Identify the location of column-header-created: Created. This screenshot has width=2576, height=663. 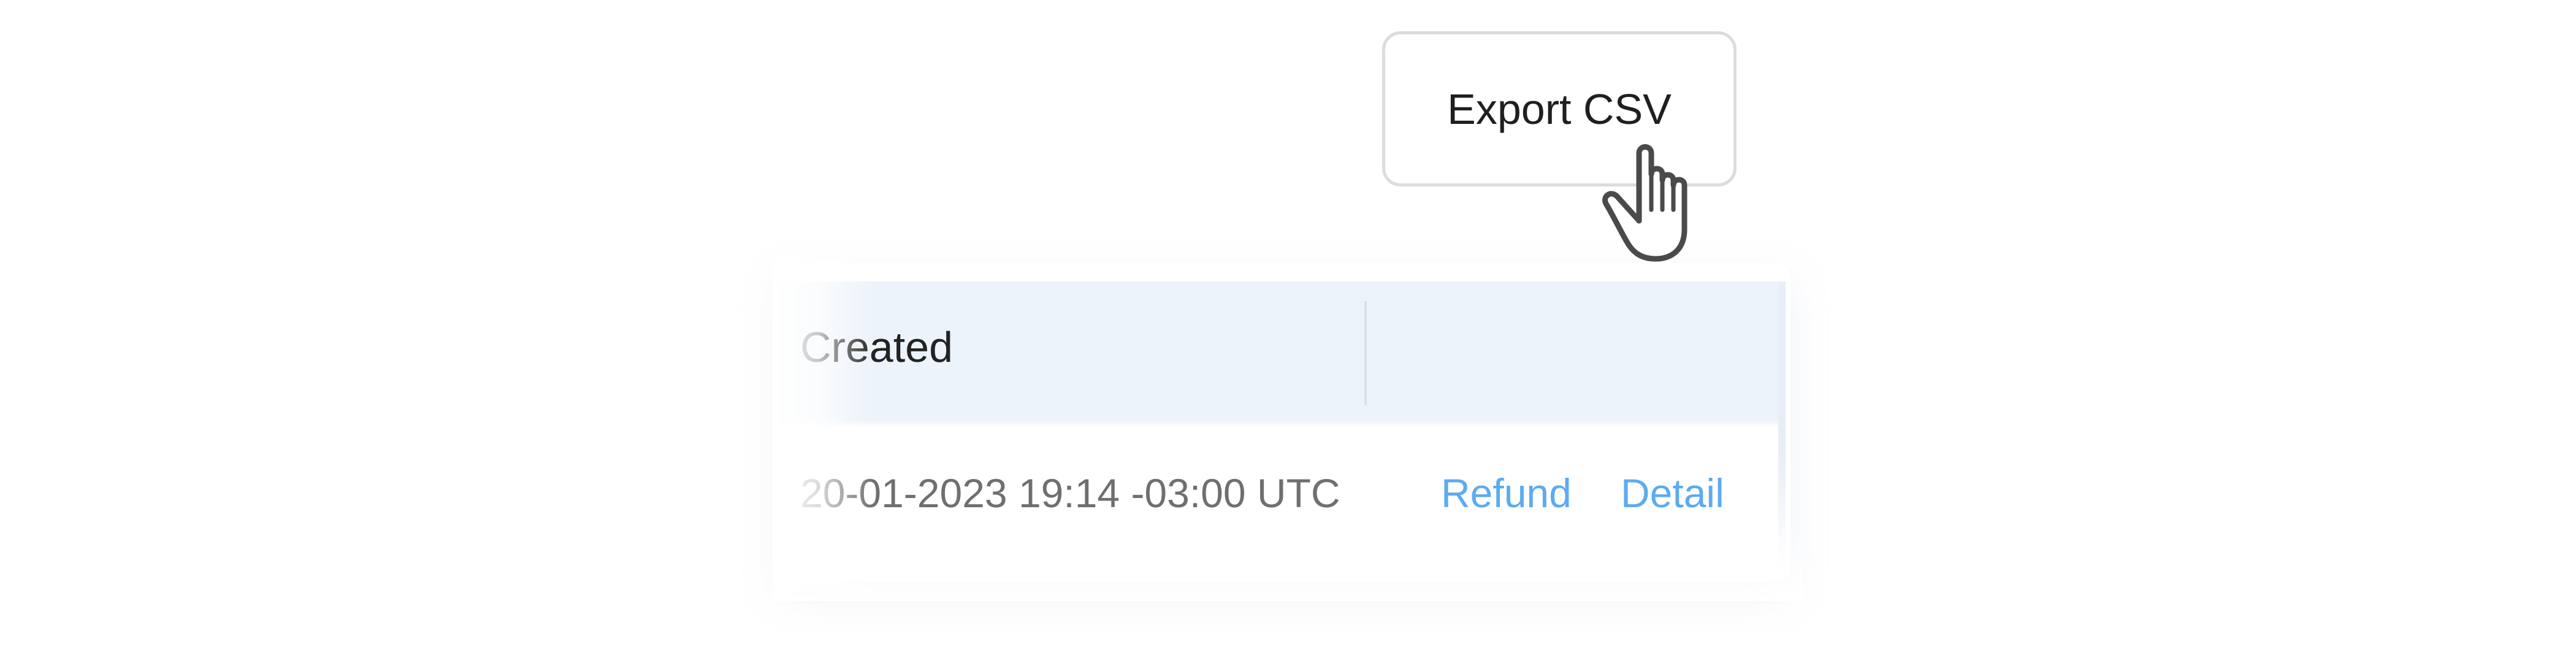
(876, 347).